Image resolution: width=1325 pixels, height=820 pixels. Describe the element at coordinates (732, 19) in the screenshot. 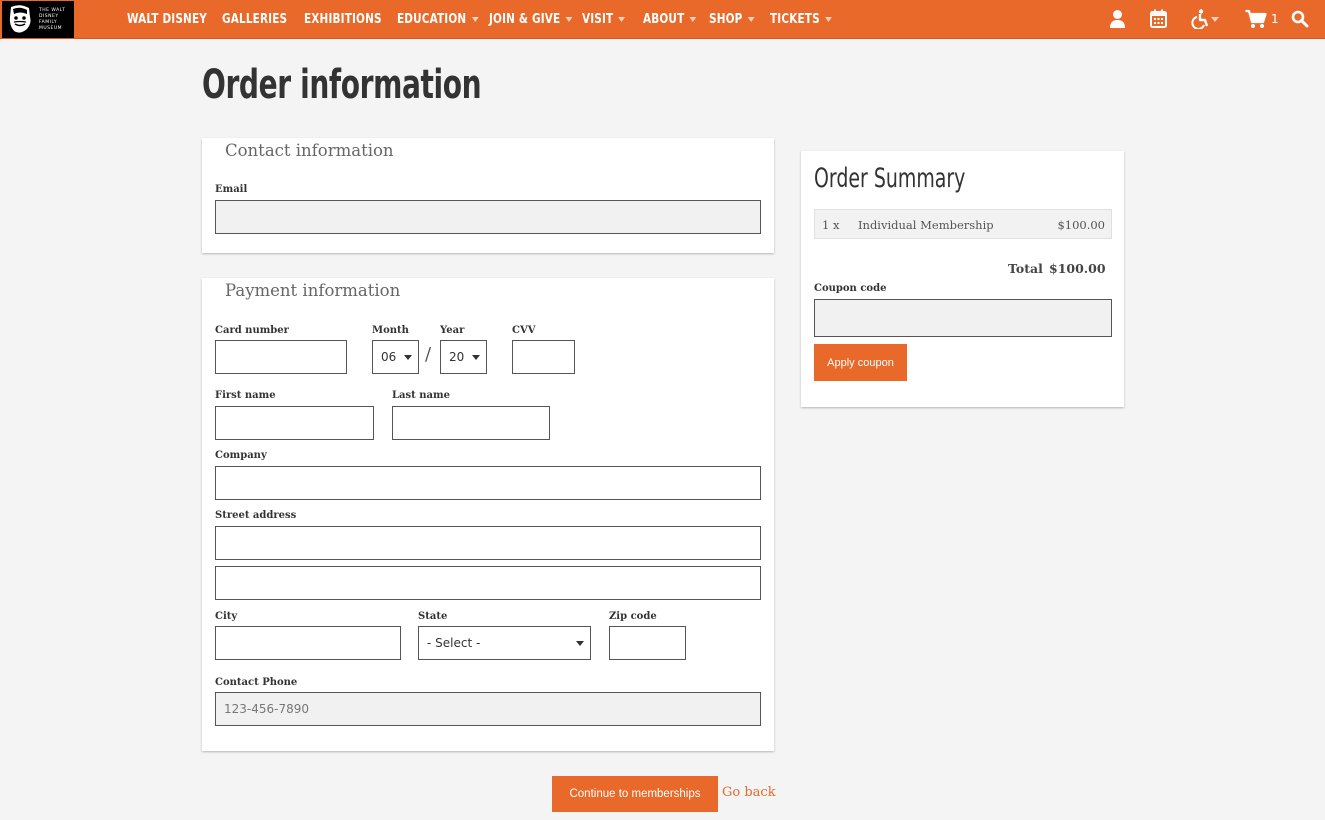

I see `nav-shop: SHOP` at that location.